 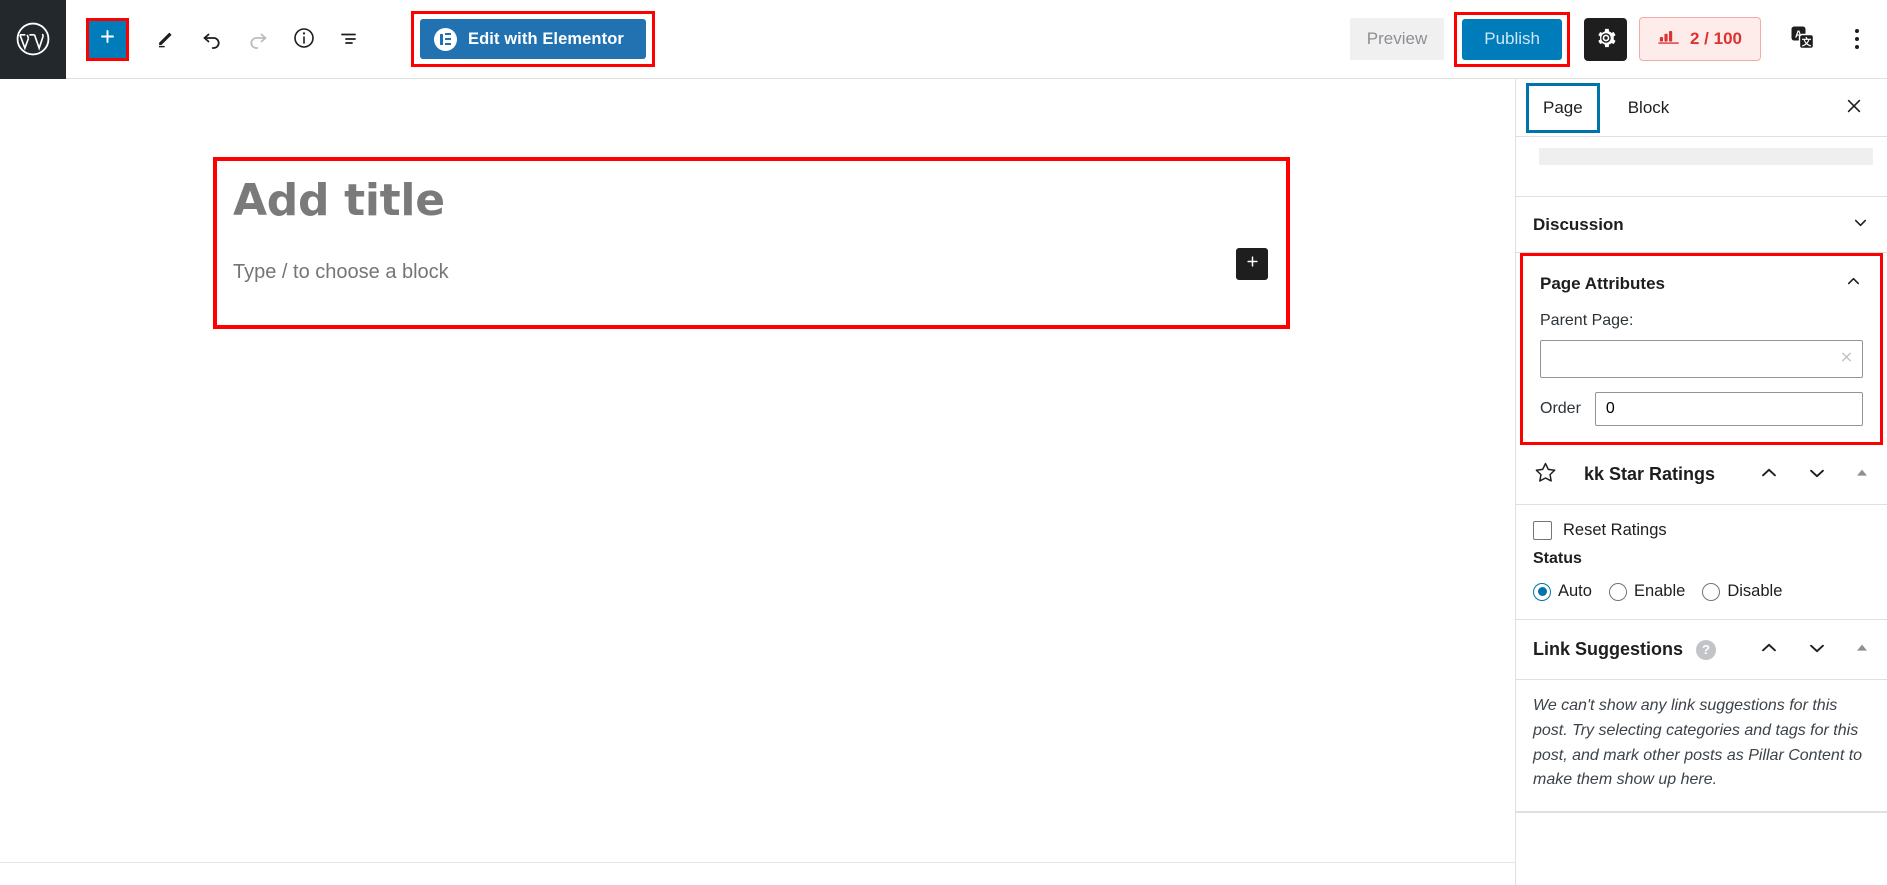 I want to click on sidebar-tabs: Page Block, so click(x=1701, y=108).